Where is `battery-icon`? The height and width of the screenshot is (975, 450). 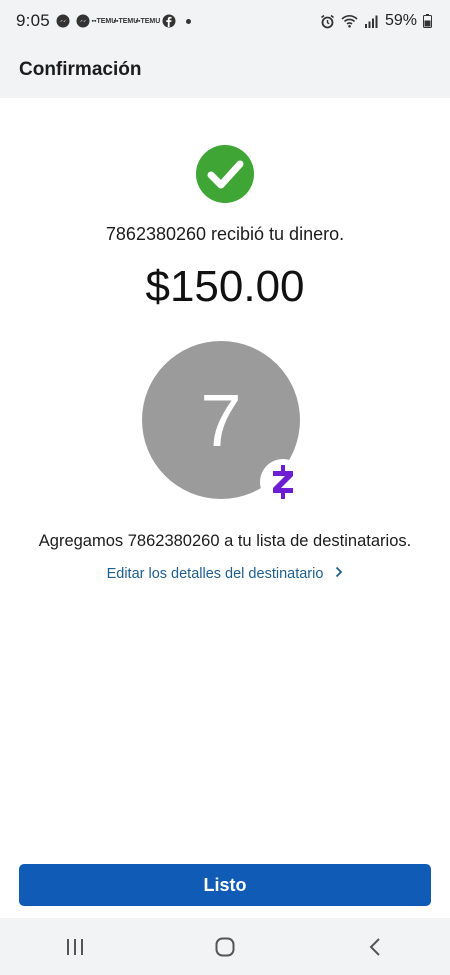 battery-icon is located at coordinates (427, 21).